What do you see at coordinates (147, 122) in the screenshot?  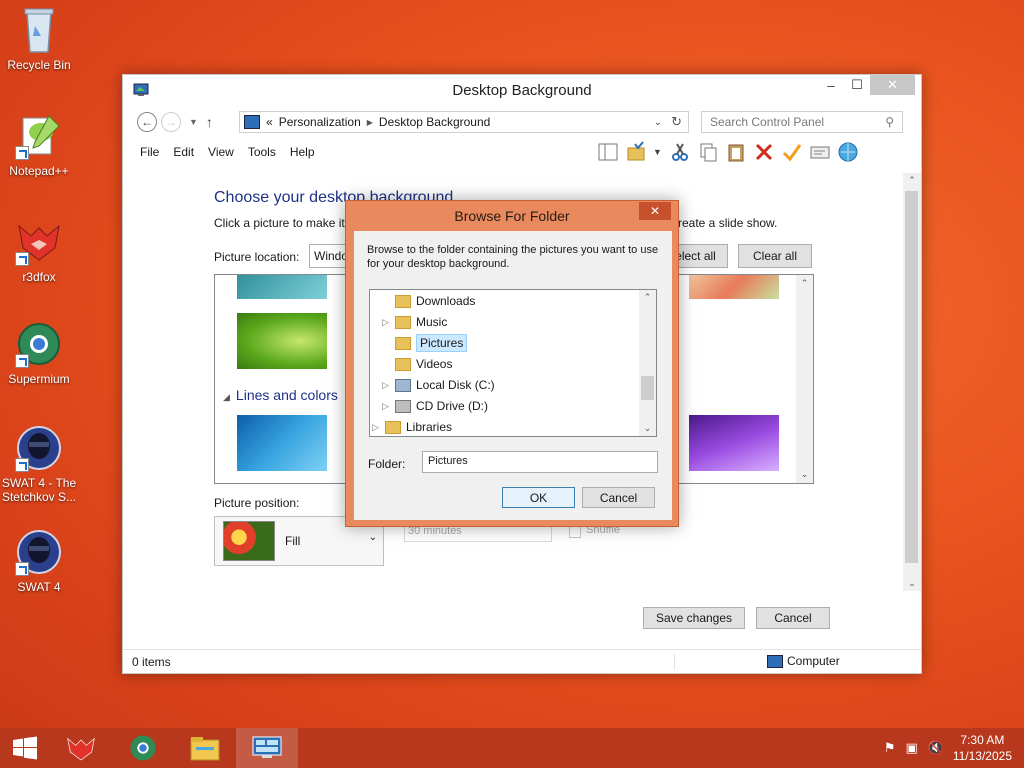 I see `back-button: ←` at bounding box center [147, 122].